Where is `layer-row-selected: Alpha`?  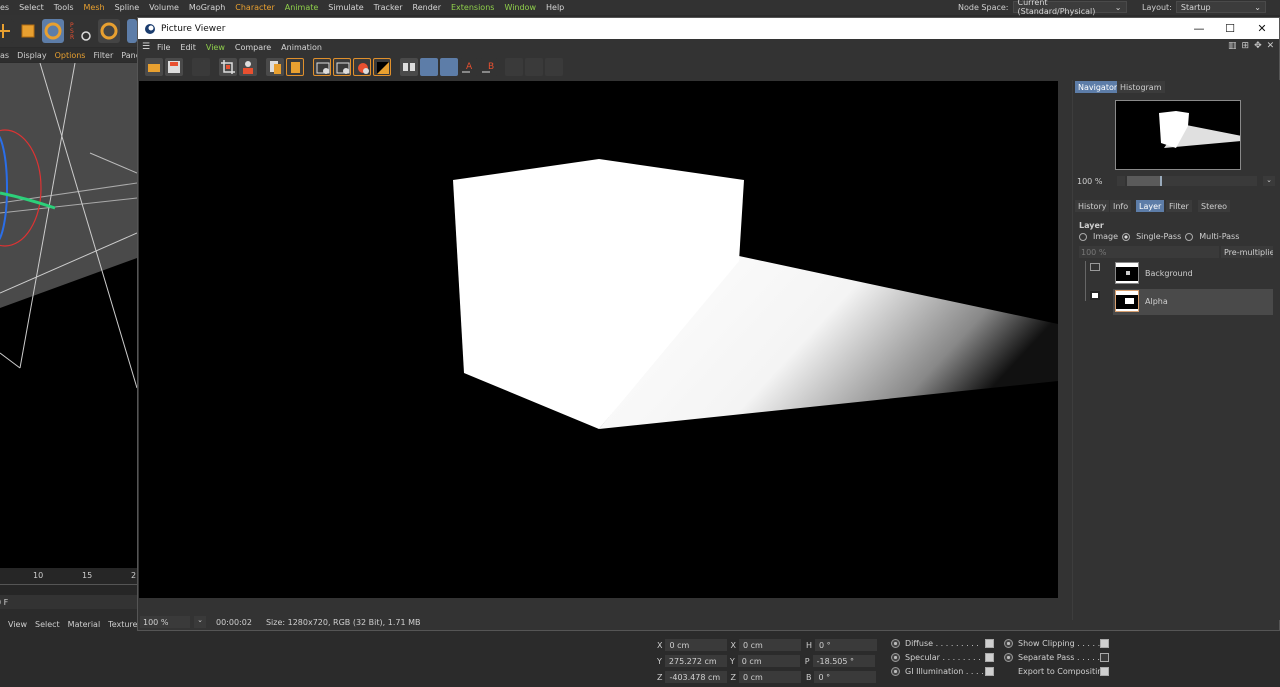
layer-row-selected: Alpha is located at coordinates (1193, 302).